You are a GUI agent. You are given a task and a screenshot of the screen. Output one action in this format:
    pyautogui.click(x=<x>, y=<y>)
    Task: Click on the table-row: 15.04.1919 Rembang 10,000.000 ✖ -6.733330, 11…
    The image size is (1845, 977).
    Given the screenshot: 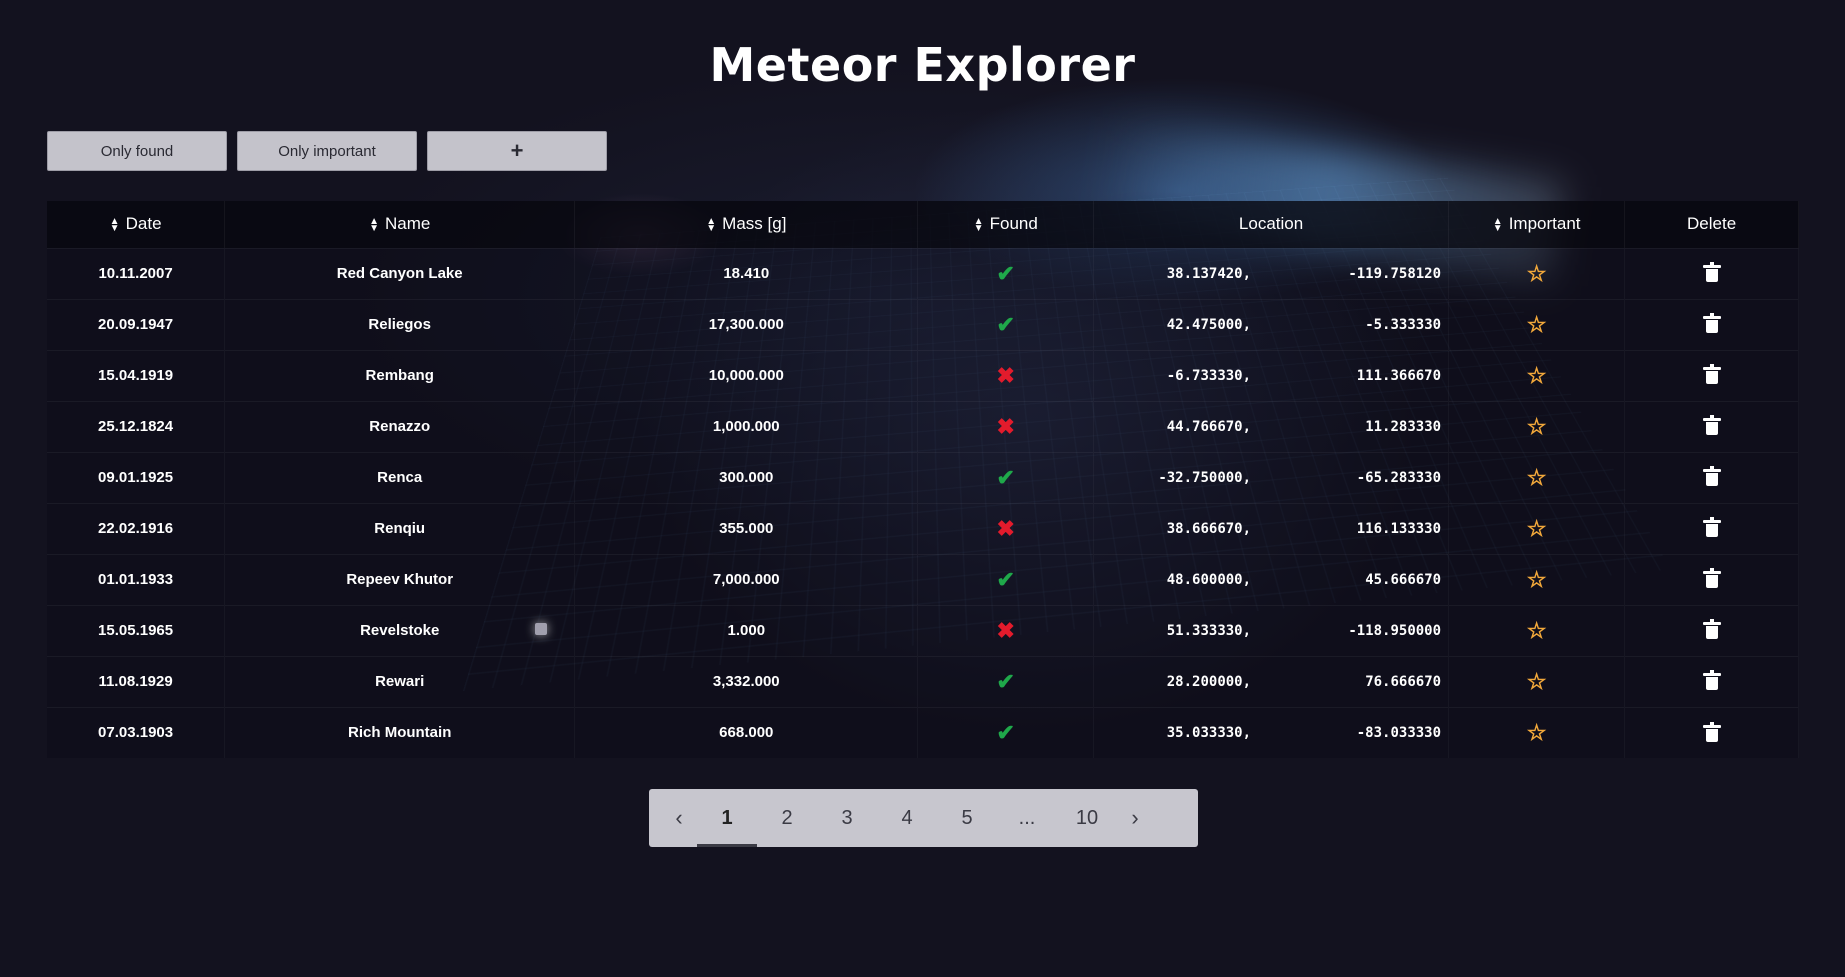 What is the action you would take?
    pyautogui.click(x=923, y=375)
    